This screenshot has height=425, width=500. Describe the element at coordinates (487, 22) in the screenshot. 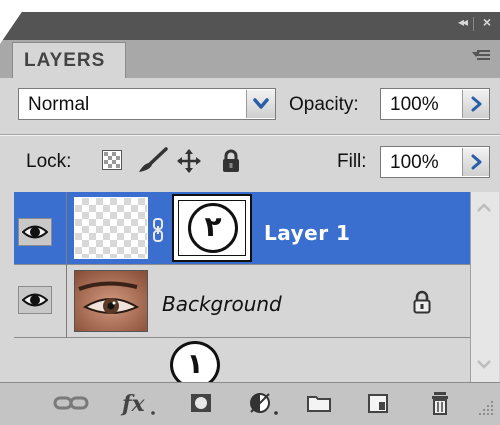

I see `close-icon: ×` at that location.